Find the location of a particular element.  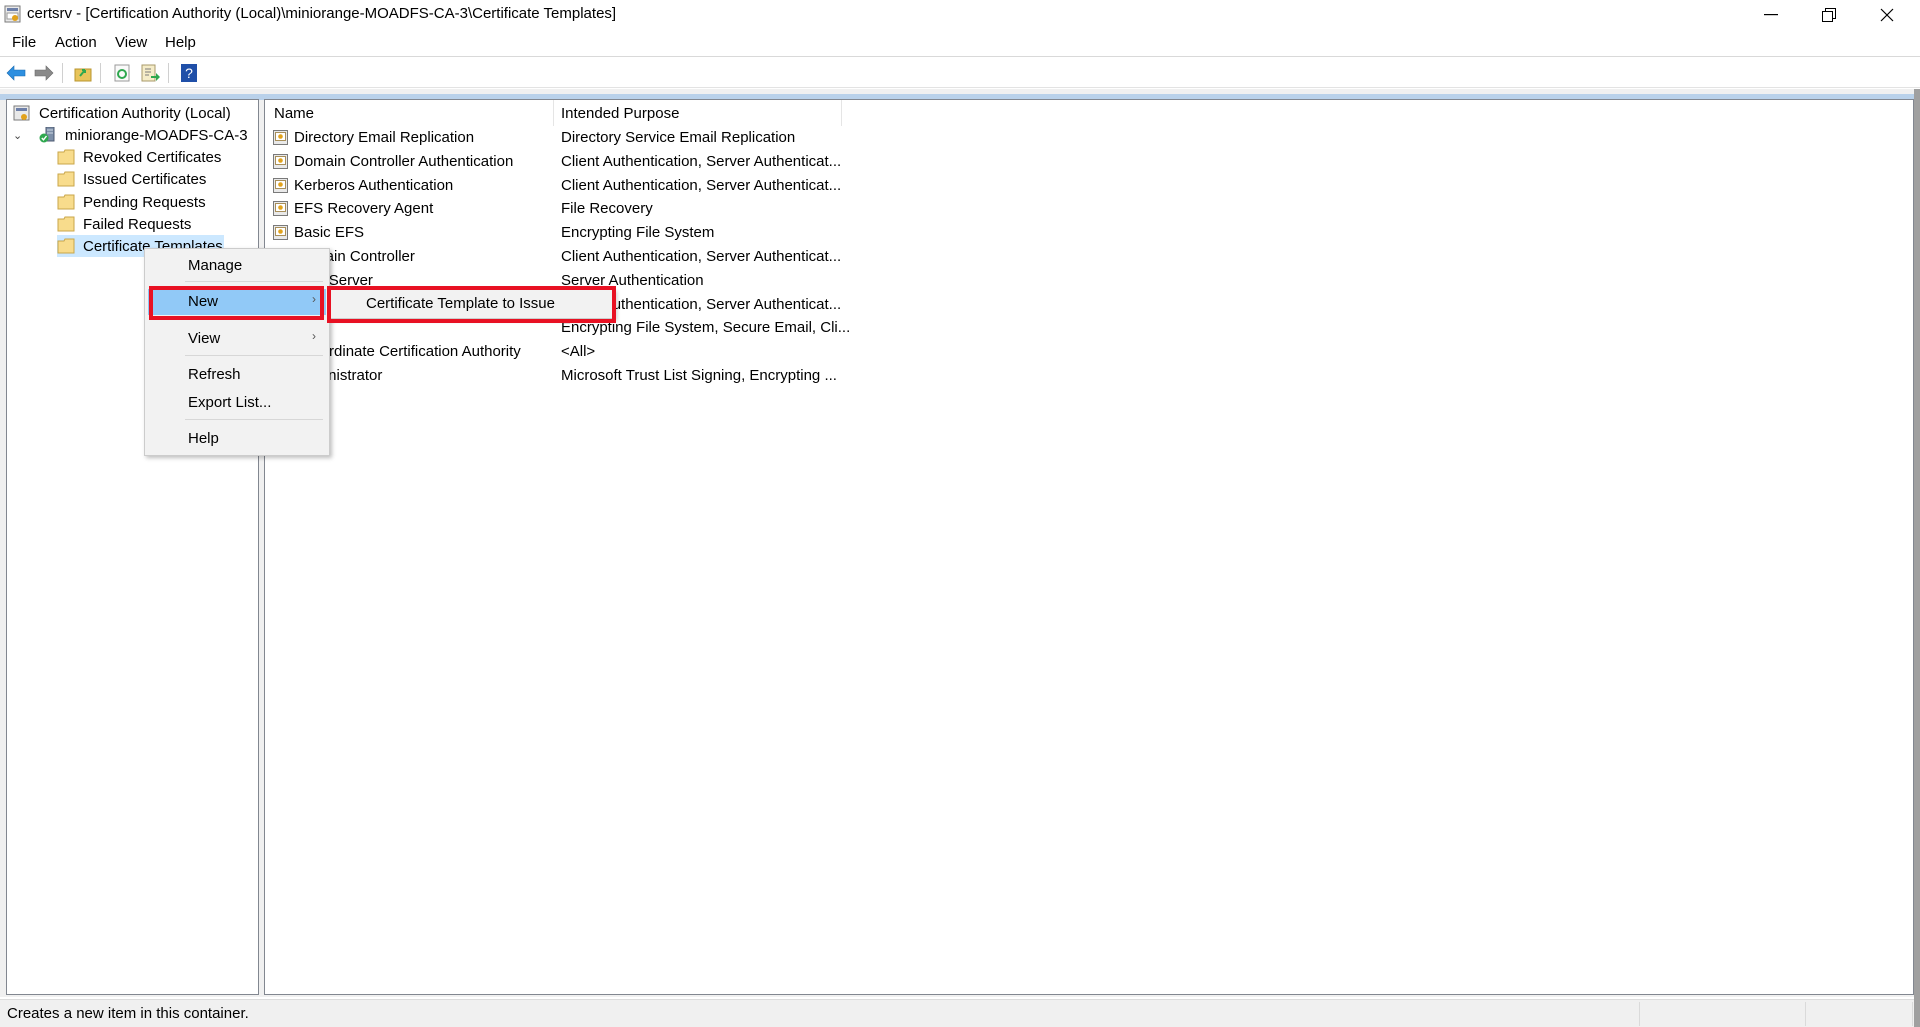

tree-item-ca: ⌄ miniorange-MOADFS-CA-3 is located at coordinates (130, 135).